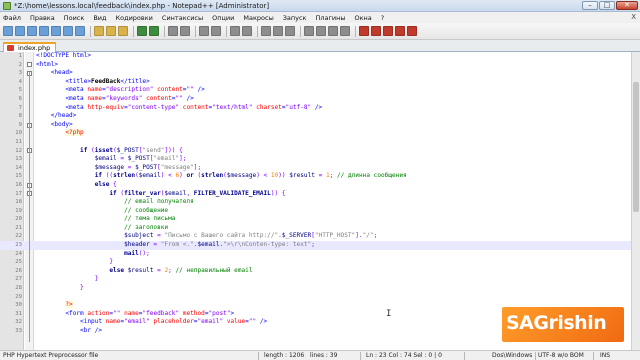 The height and width of the screenshot is (360, 640). What do you see at coordinates (295, 18) in the screenshot?
I see `menu-item: Запуск` at bounding box center [295, 18].